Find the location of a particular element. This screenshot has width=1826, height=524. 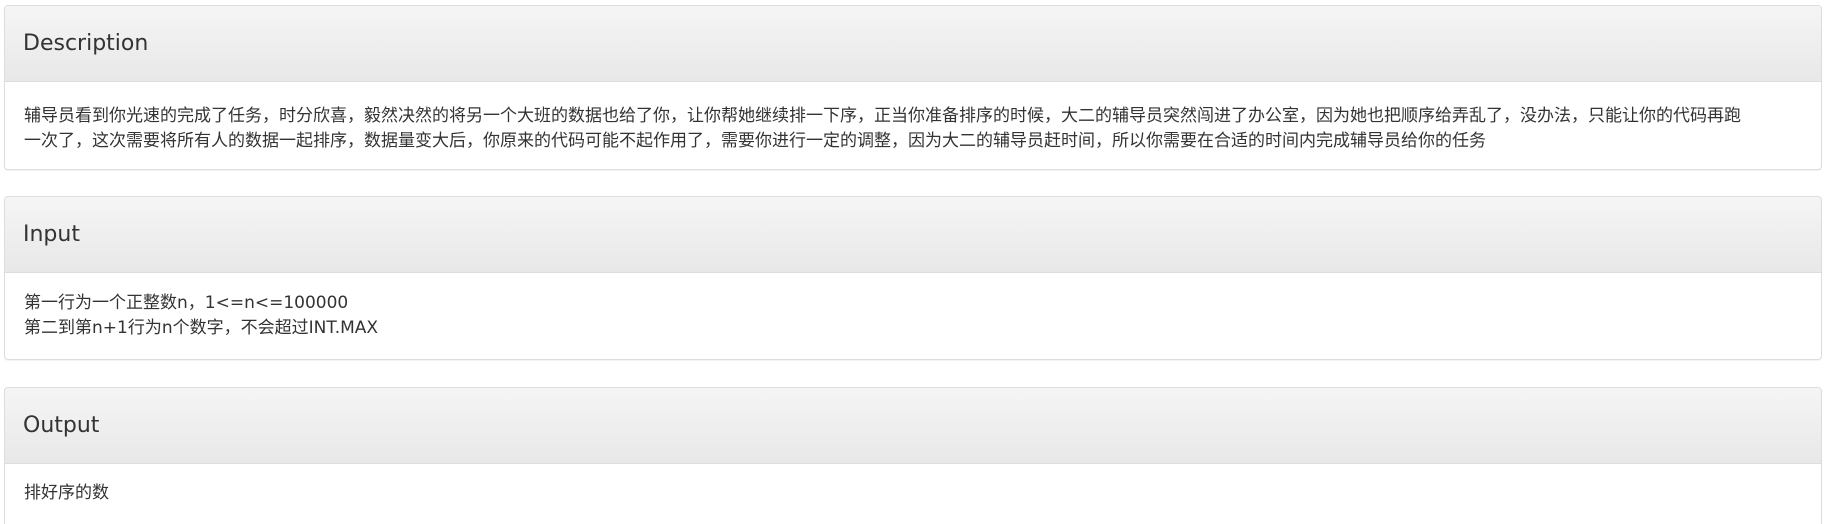

output-body: 排好序的数 is located at coordinates (913, 485).